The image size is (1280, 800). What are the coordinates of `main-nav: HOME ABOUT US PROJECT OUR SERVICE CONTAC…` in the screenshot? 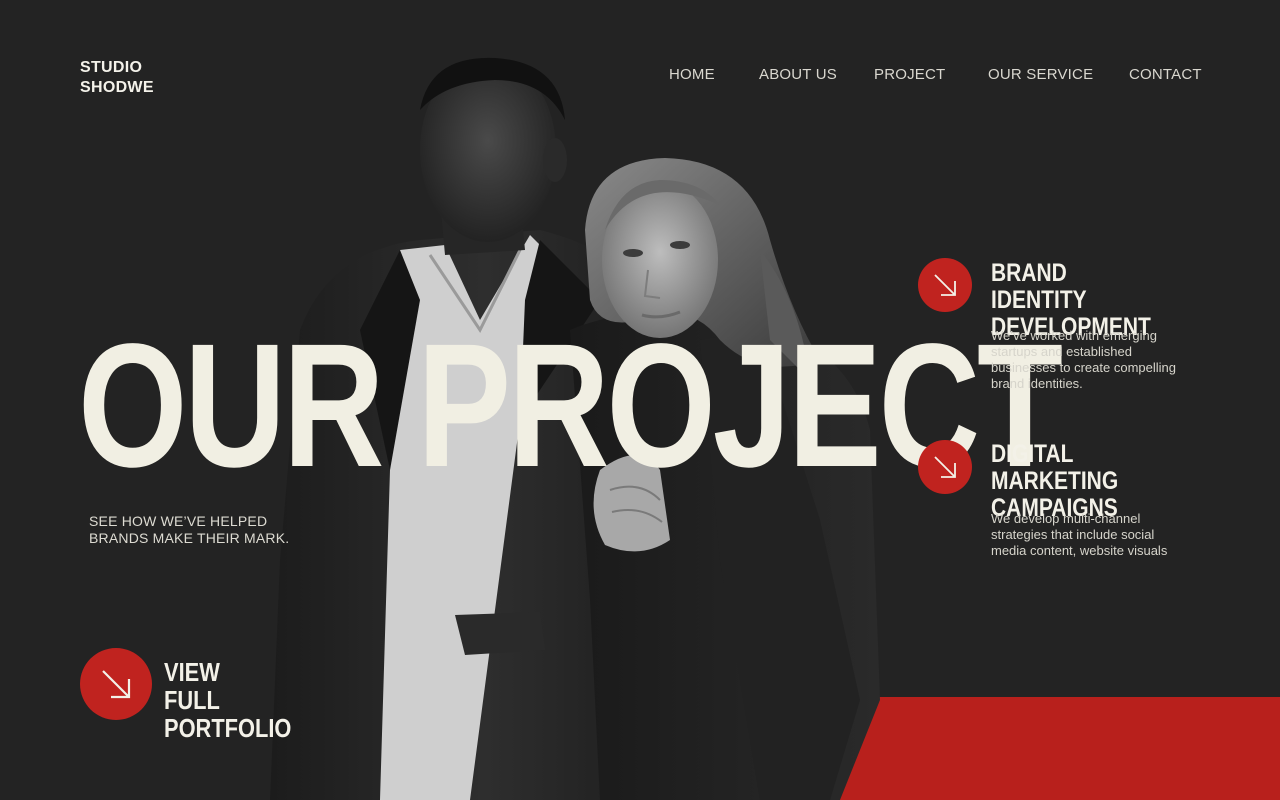 It's located at (640, 77).